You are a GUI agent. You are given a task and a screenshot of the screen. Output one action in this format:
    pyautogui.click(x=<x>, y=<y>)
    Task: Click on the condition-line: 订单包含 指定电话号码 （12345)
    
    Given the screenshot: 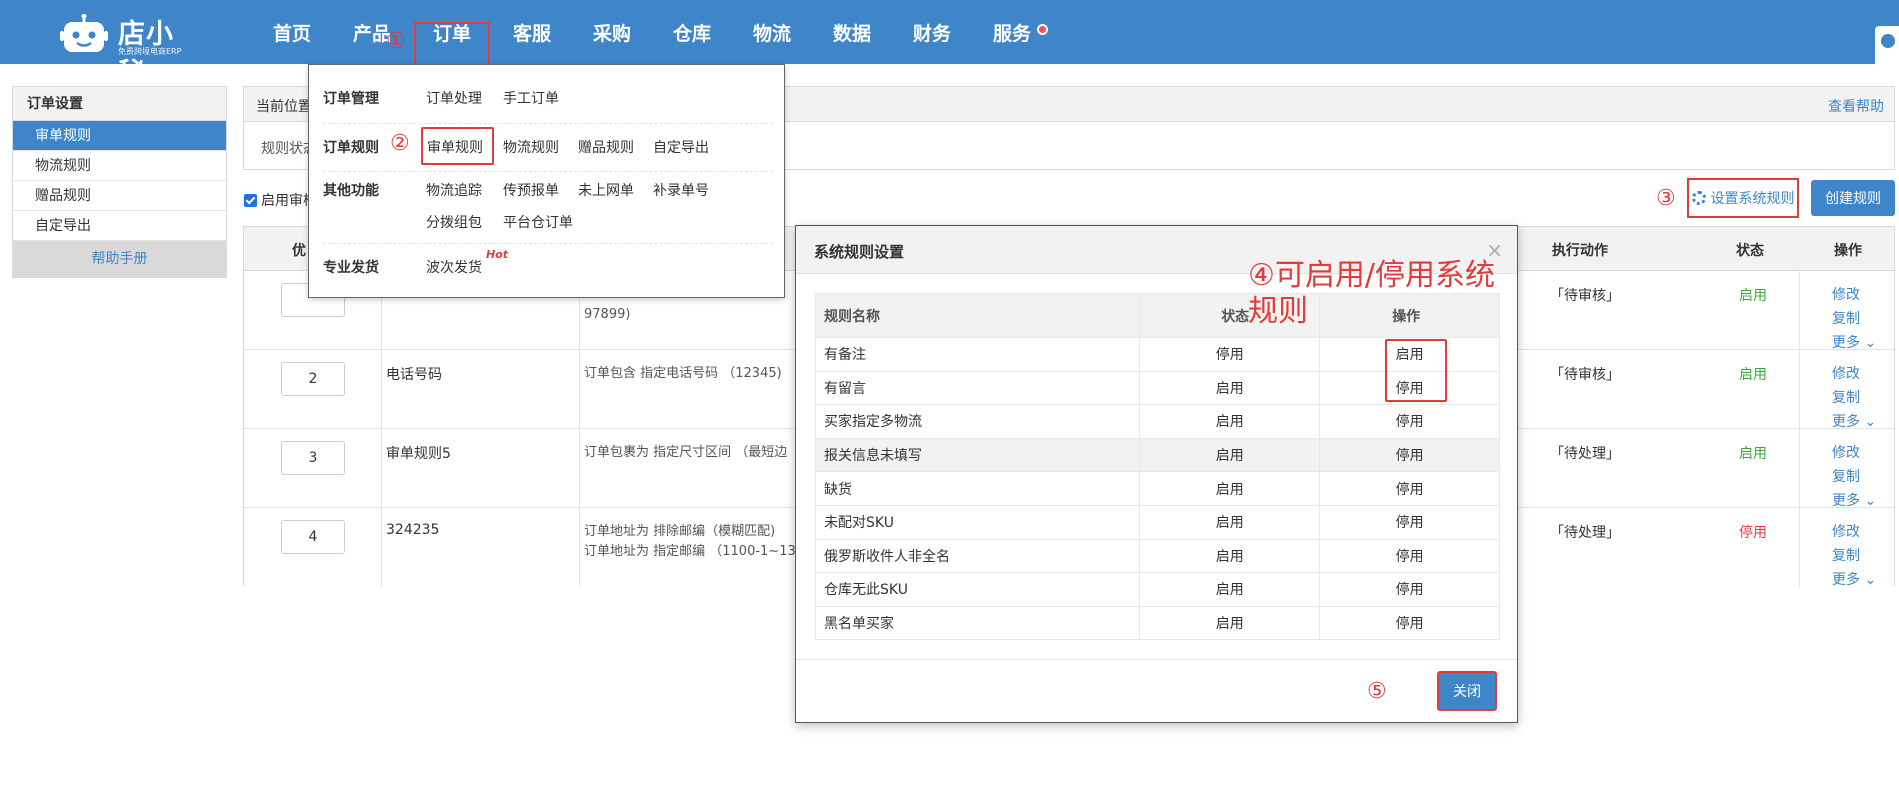 What is the action you would take?
    pyautogui.click(x=683, y=373)
    